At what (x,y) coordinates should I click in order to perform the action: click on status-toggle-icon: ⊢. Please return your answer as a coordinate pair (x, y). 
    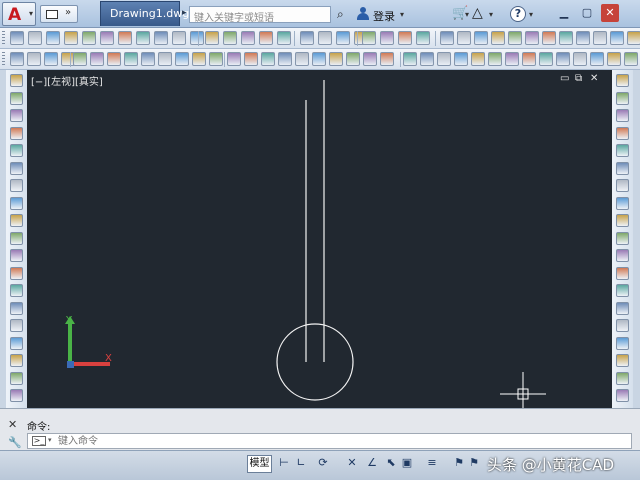
    Looking at the image, I should click on (284, 463).